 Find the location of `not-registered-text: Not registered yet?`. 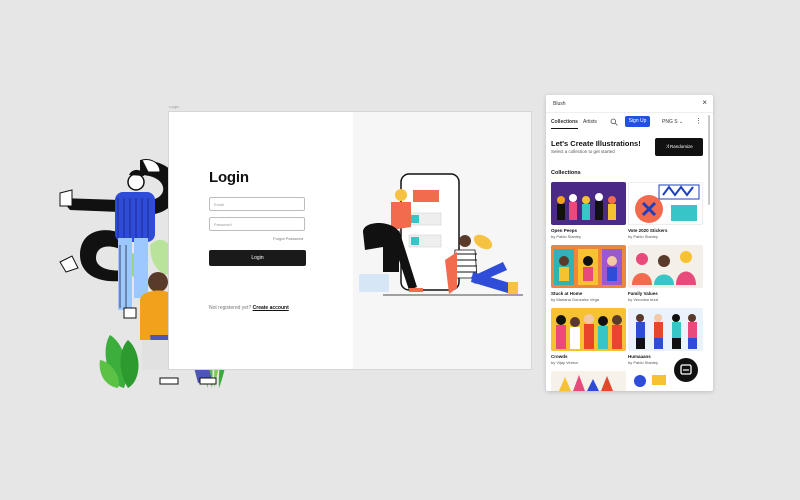

not-registered-text: Not registered yet? is located at coordinates (230, 308).